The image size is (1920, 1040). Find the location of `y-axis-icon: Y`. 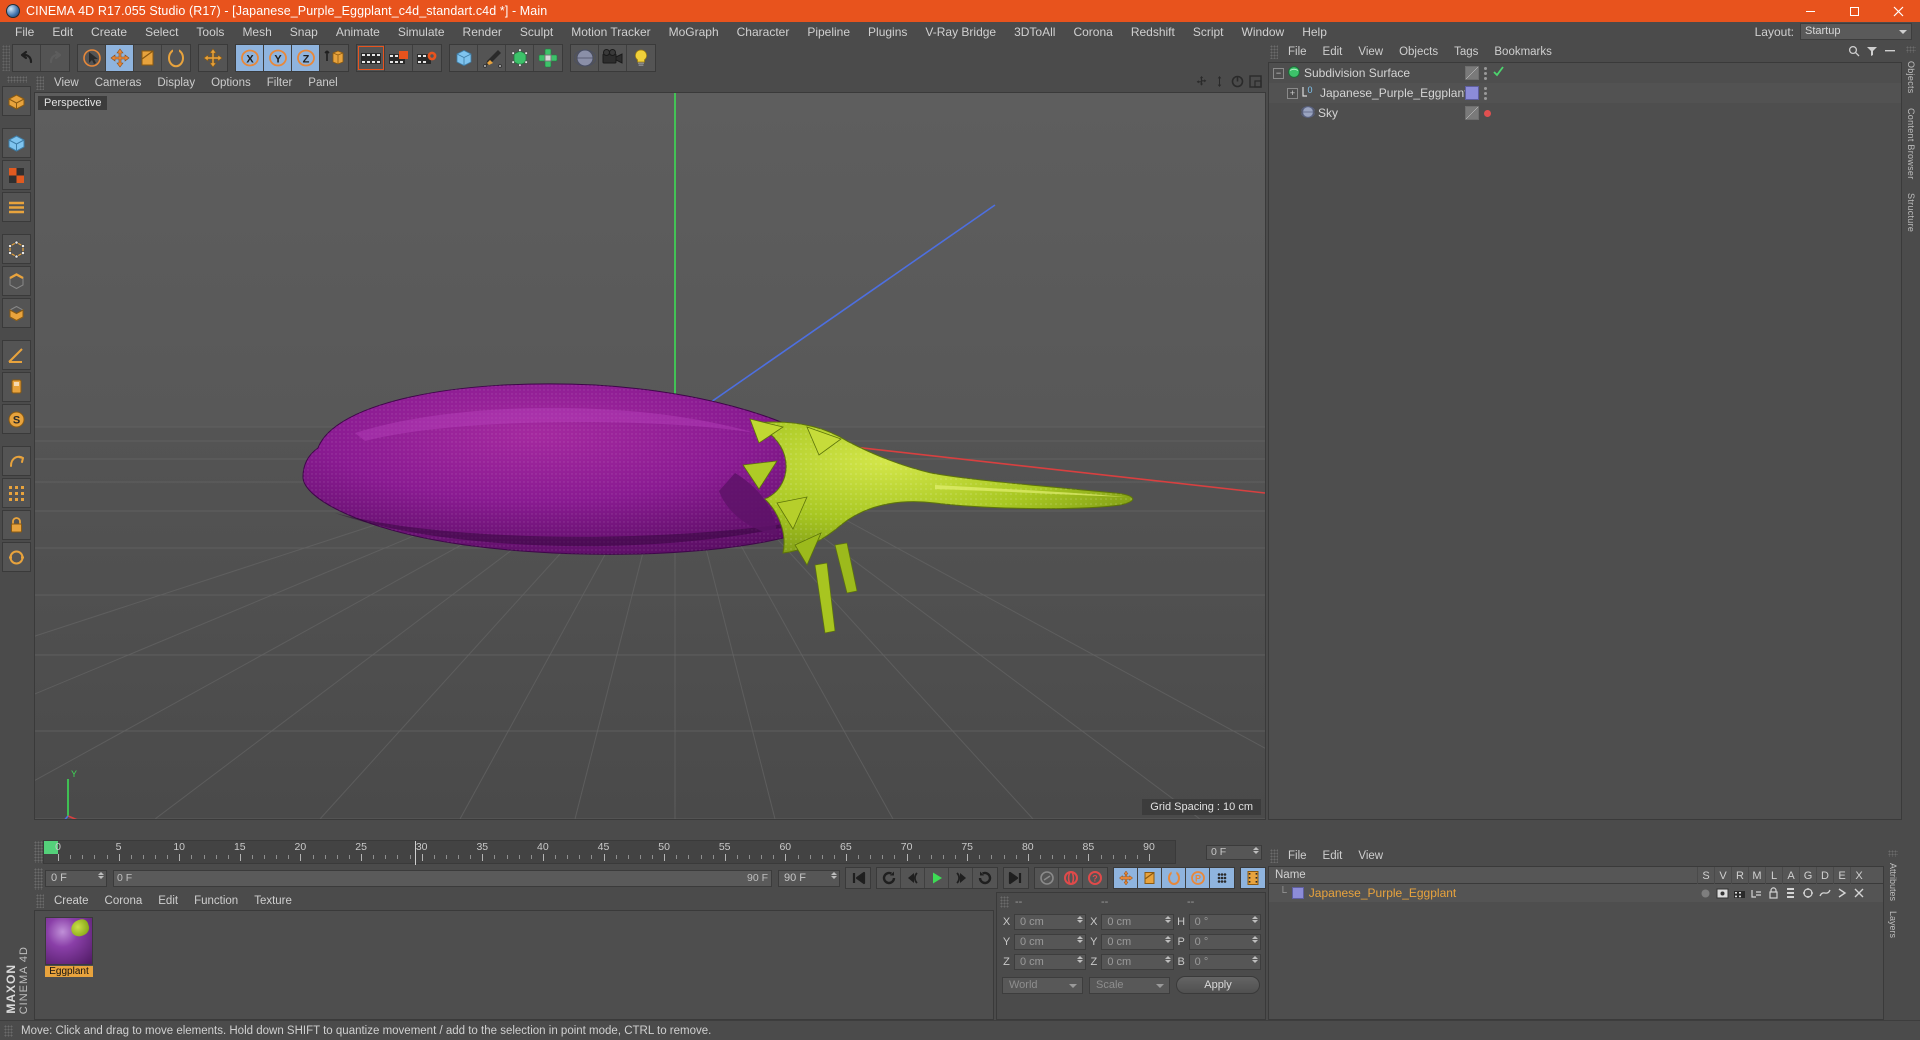

y-axis-icon: Y is located at coordinates (278, 58).